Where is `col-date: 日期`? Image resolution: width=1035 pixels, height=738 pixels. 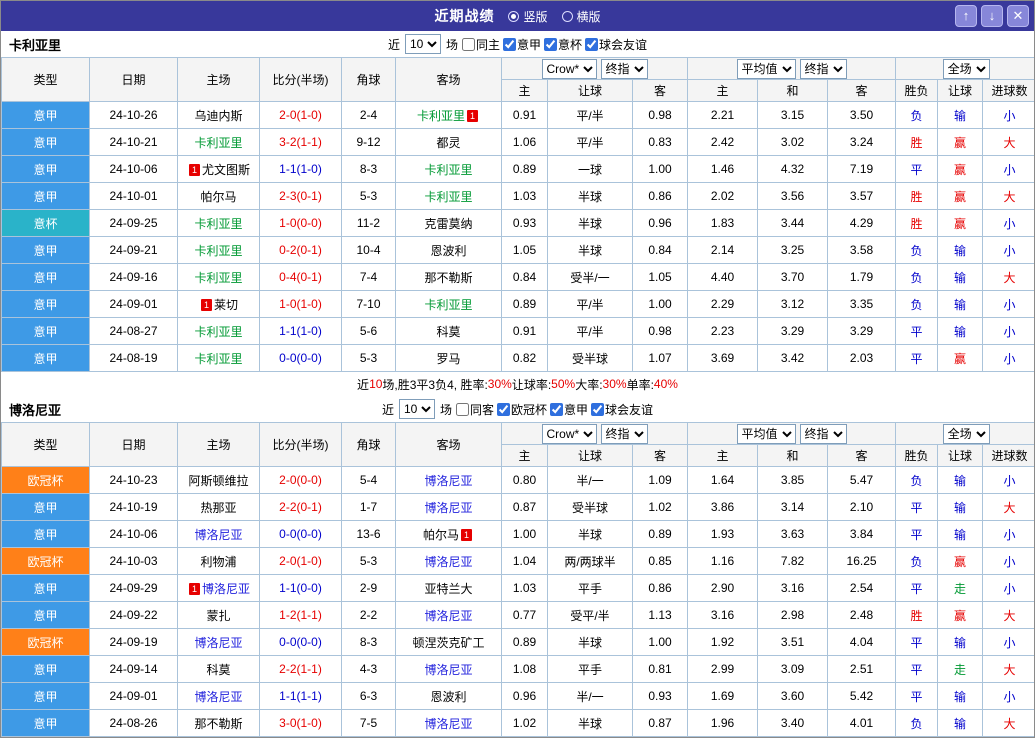 col-date: 日期 is located at coordinates (133, 79).